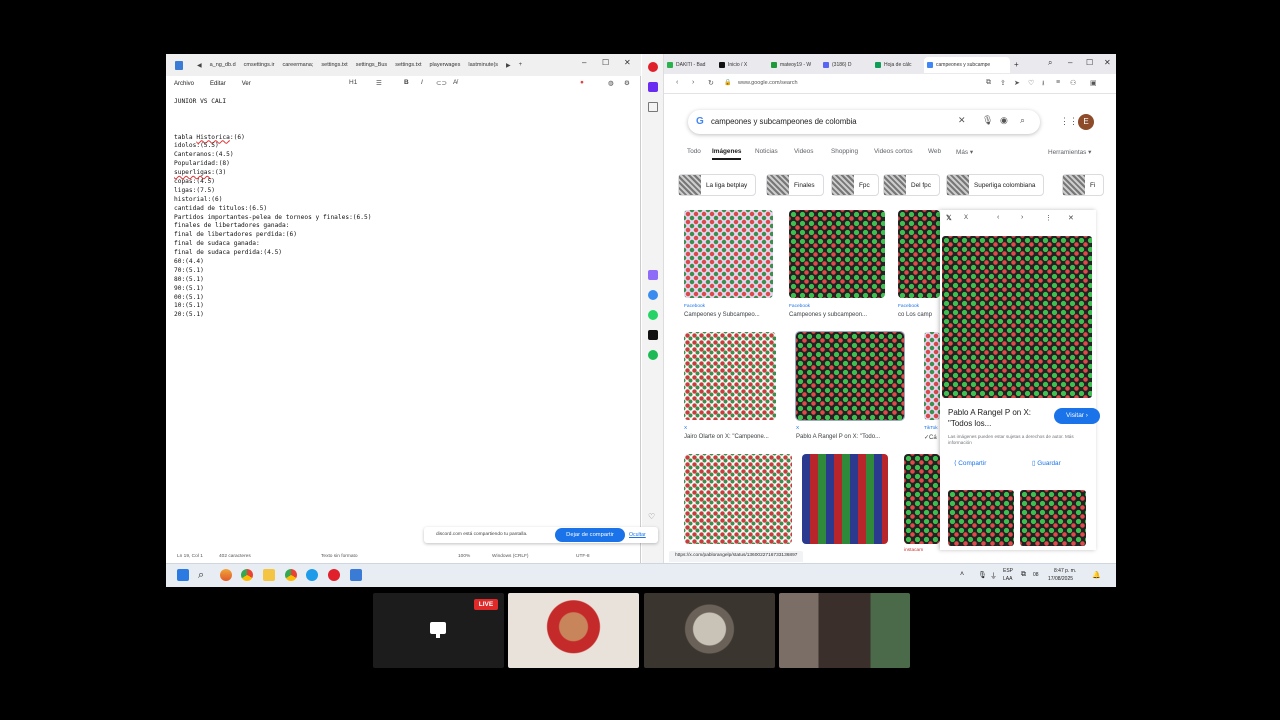 The width and height of the screenshot is (1280, 720). Describe the element at coordinates (1050, 63) in the screenshot. I see `search-tabs-icon: ⌕` at that location.